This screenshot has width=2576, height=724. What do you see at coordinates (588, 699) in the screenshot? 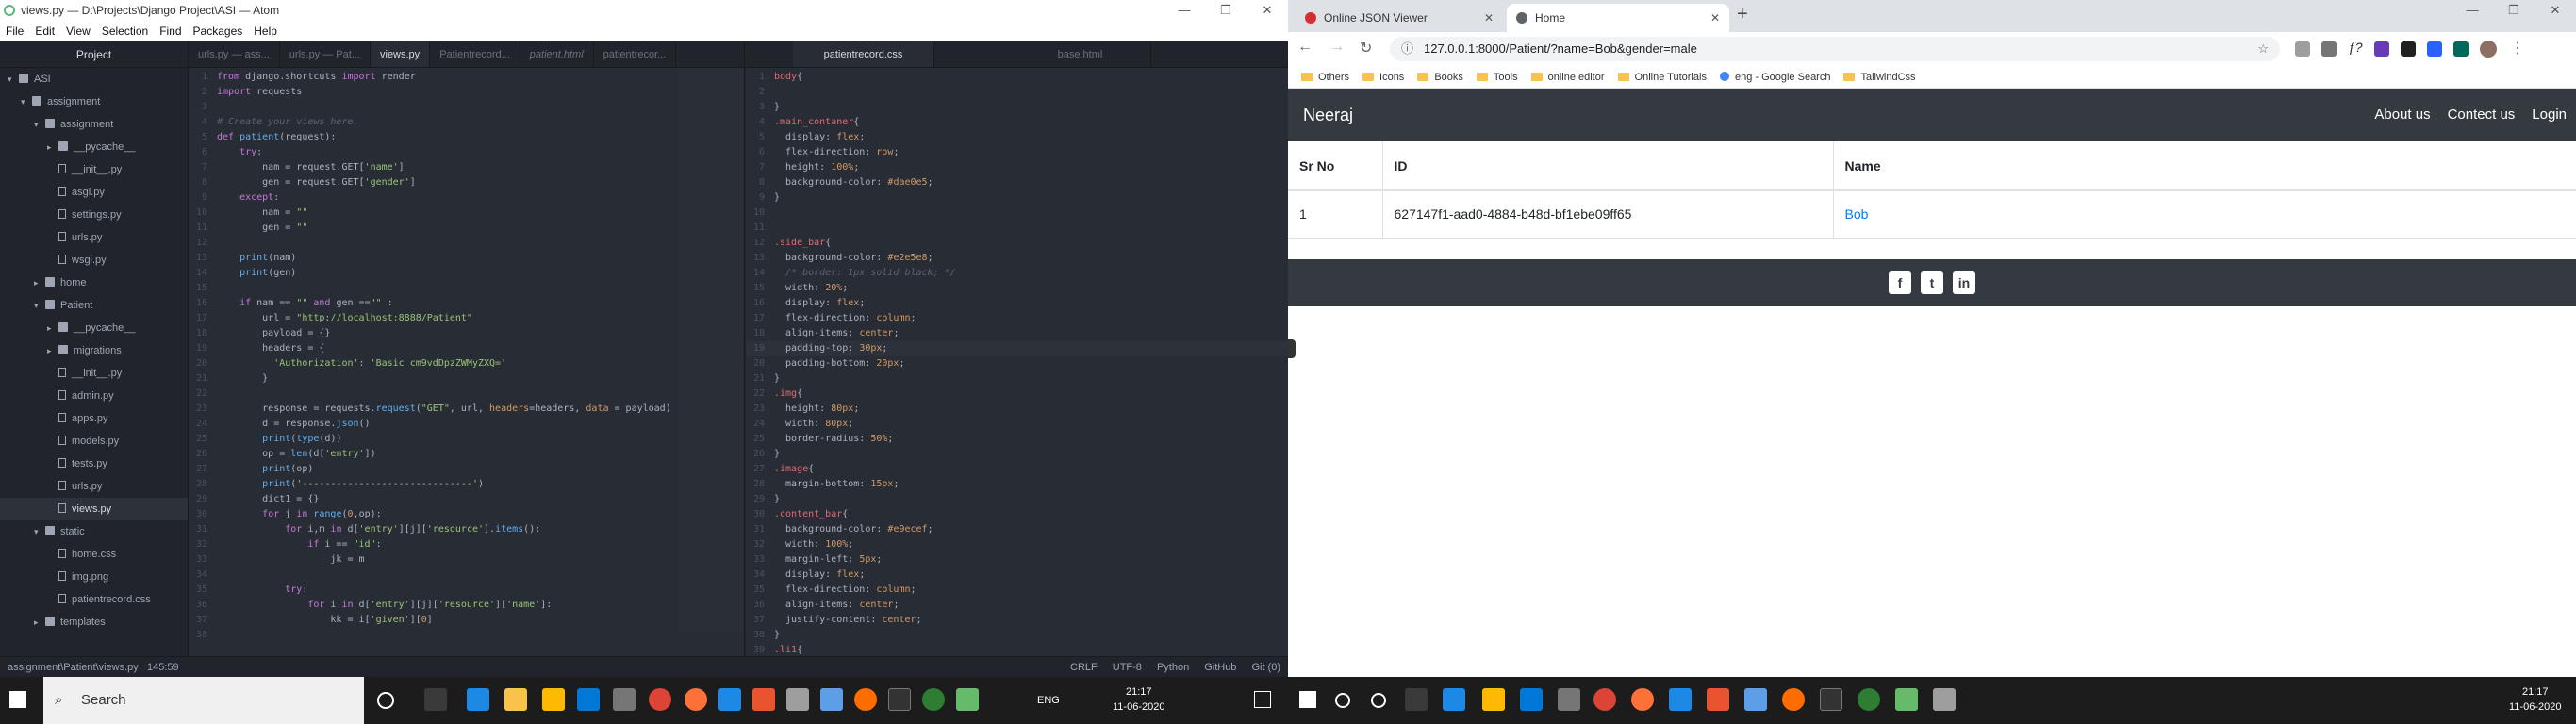
I see `mail-icon` at bounding box center [588, 699].